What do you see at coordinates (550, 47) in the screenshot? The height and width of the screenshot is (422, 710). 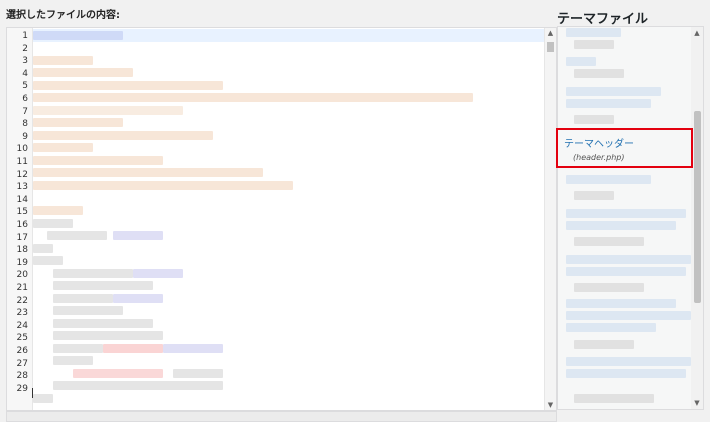 I see `editor-scroll-thumb` at bounding box center [550, 47].